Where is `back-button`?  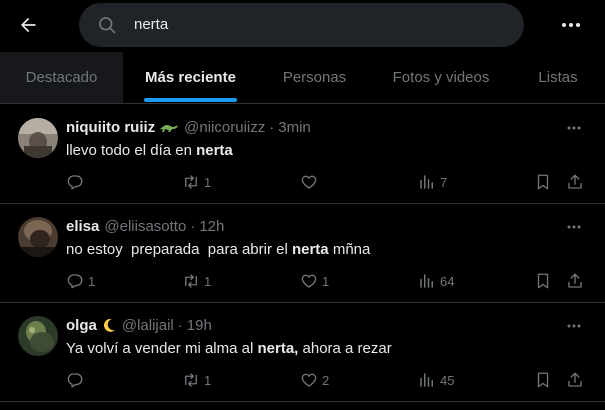
back-button is located at coordinates (28, 25).